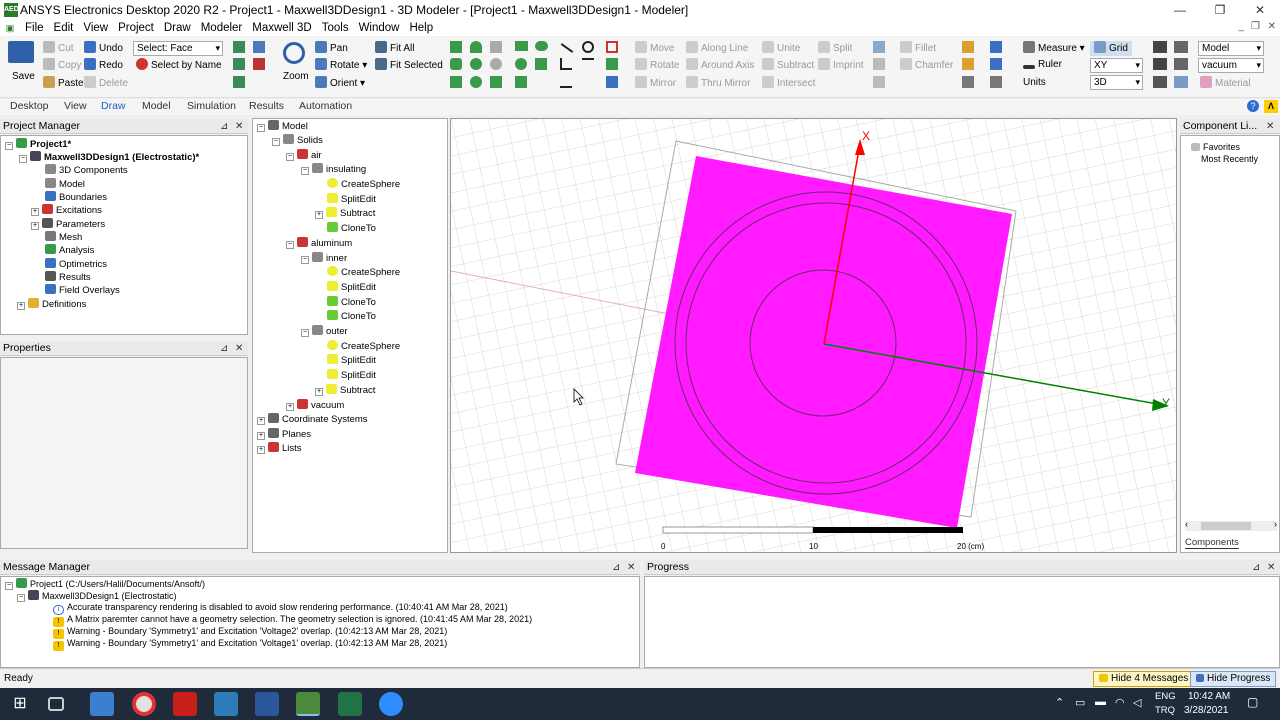 This screenshot has width=1280, height=720. Describe the element at coordinates (476, 64) in the screenshot. I see `draw-sphere-icon` at that location.